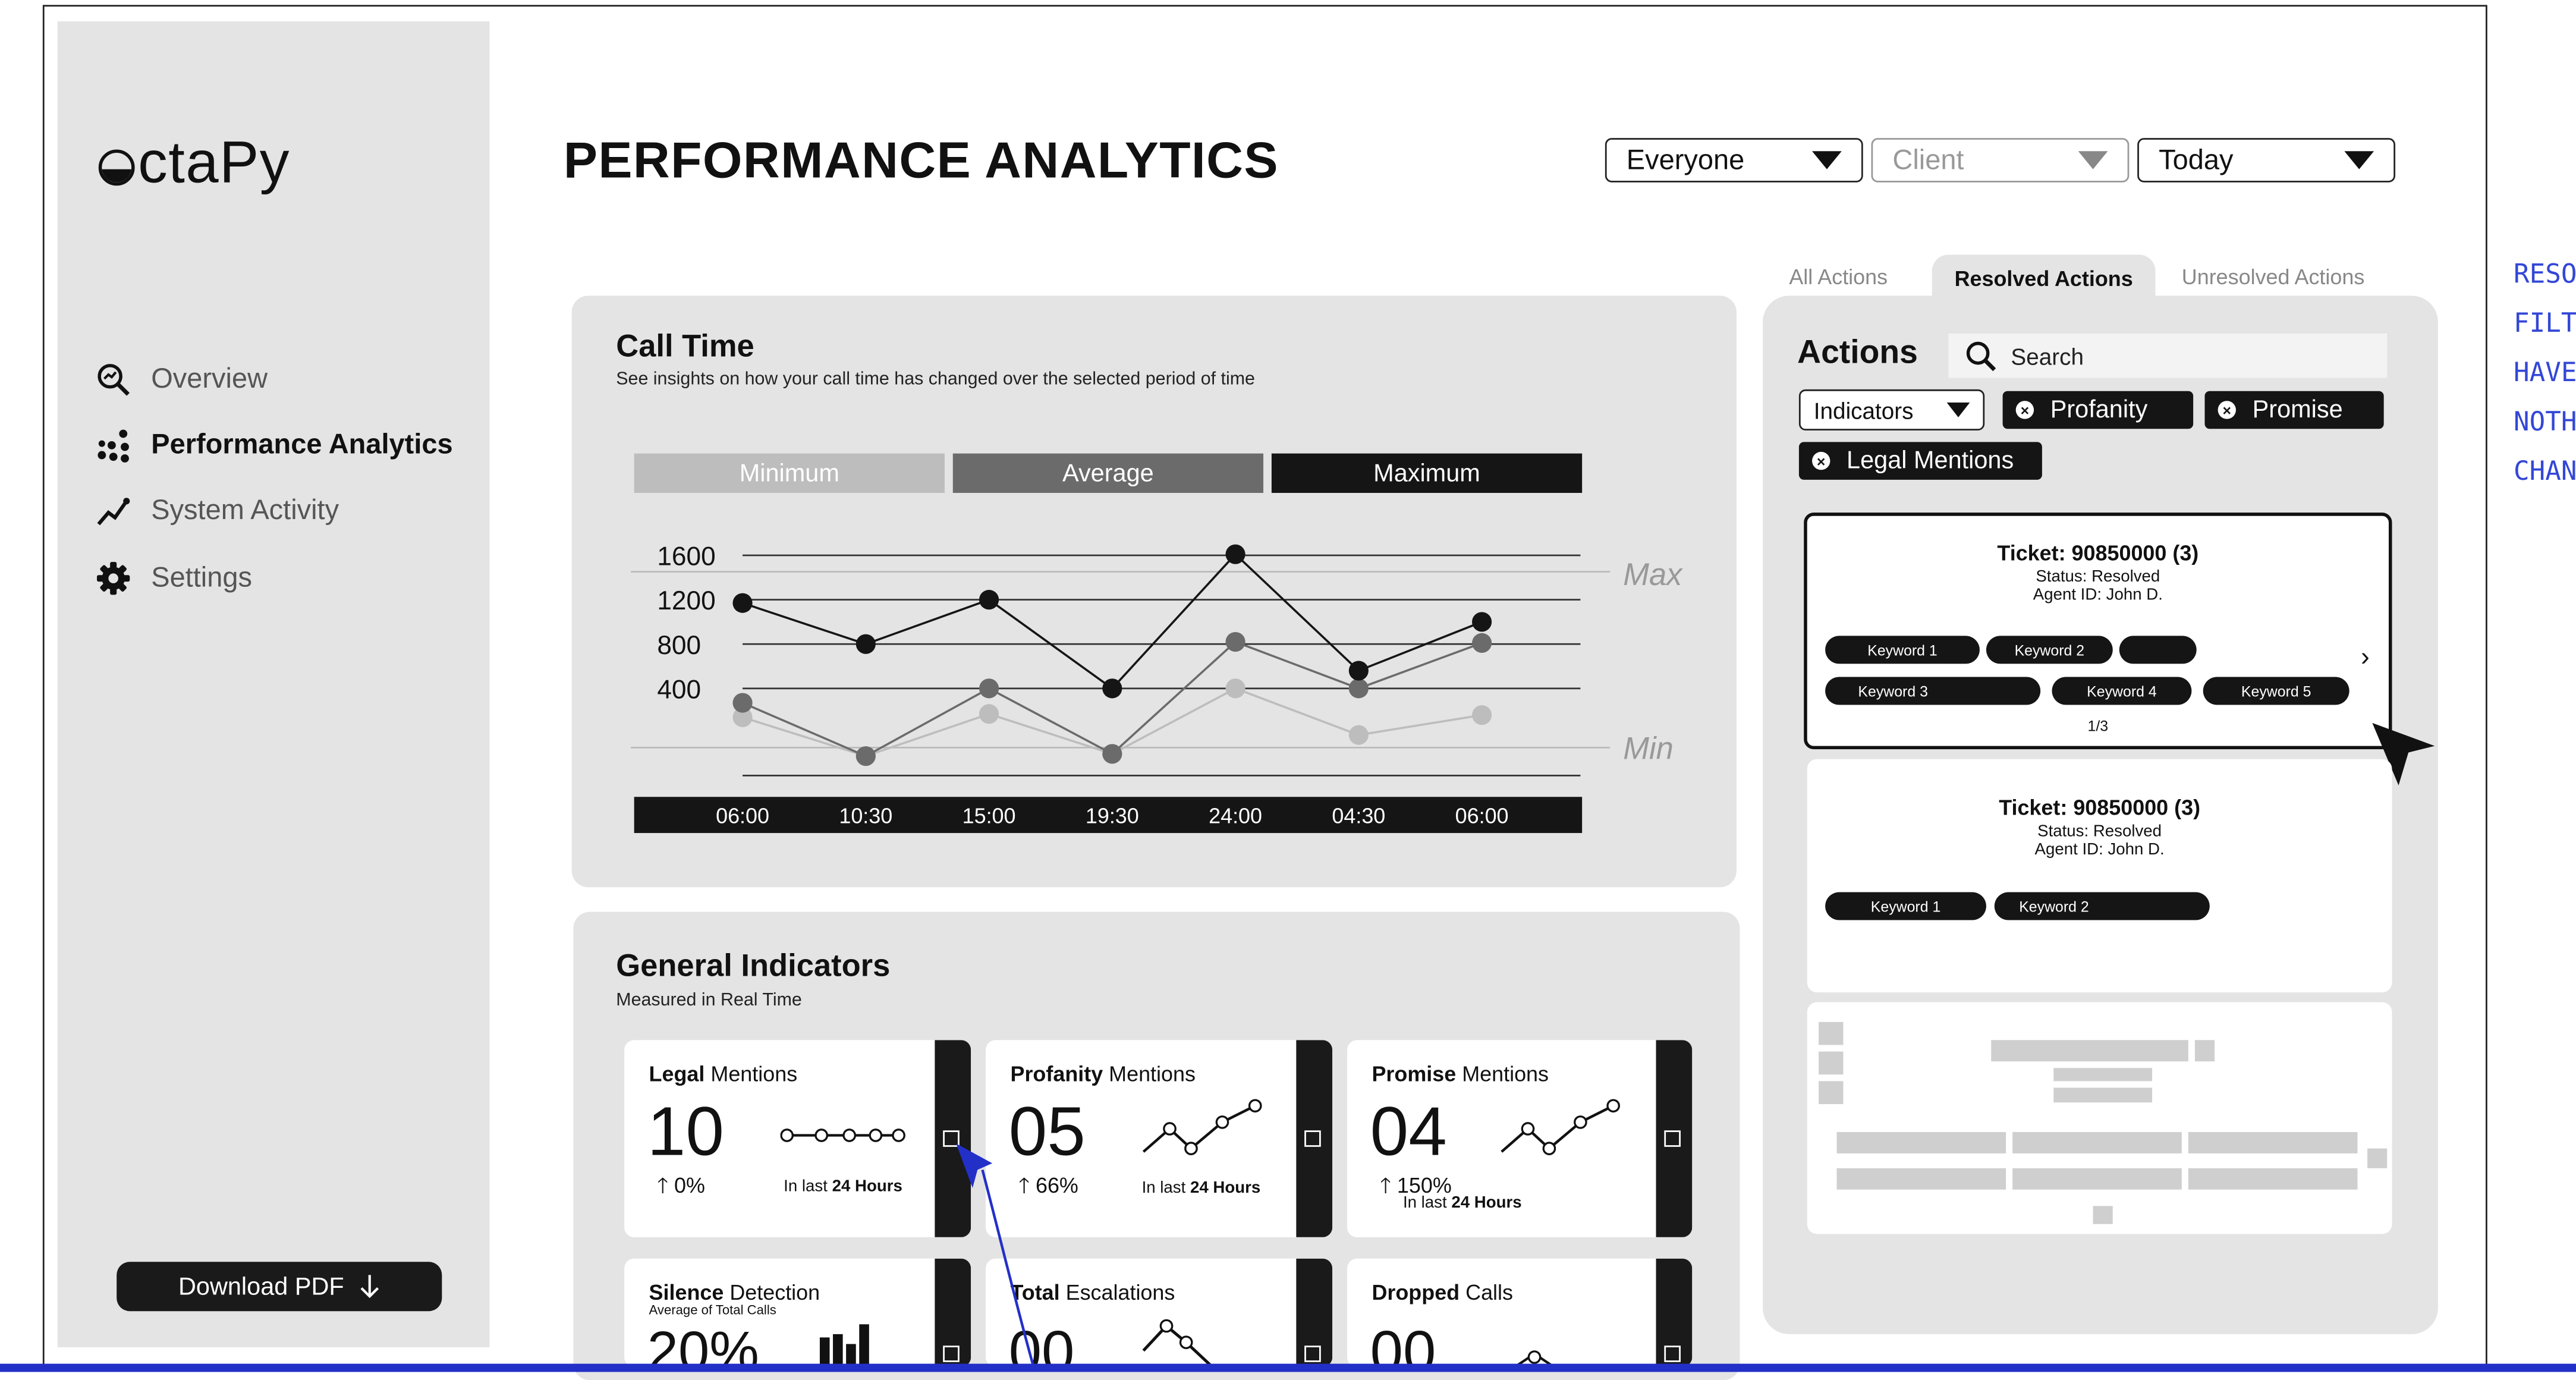 The height and width of the screenshot is (1380, 2576). Describe the element at coordinates (209, 379) in the screenshot. I see `sidebar-item-label: Overview` at that location.